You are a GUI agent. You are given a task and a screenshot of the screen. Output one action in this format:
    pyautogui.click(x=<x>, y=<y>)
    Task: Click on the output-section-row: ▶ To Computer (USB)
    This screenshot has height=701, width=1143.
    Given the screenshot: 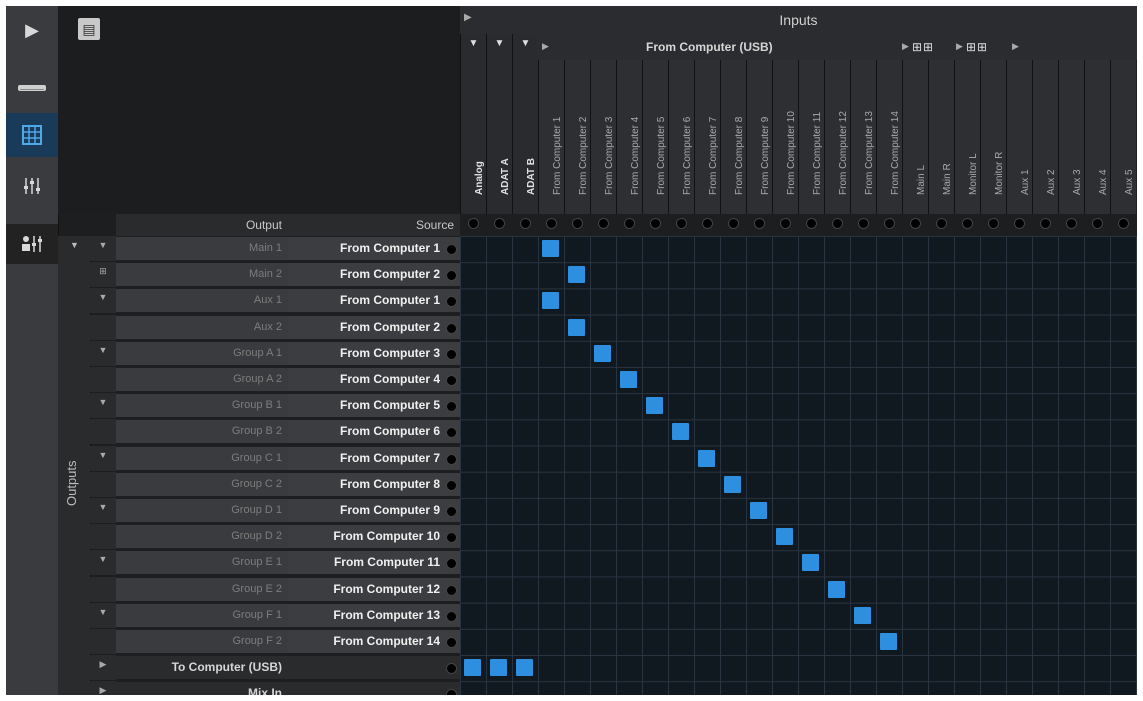 What is the action you would take?
    pyautogui.click(x=275, y=668)
    